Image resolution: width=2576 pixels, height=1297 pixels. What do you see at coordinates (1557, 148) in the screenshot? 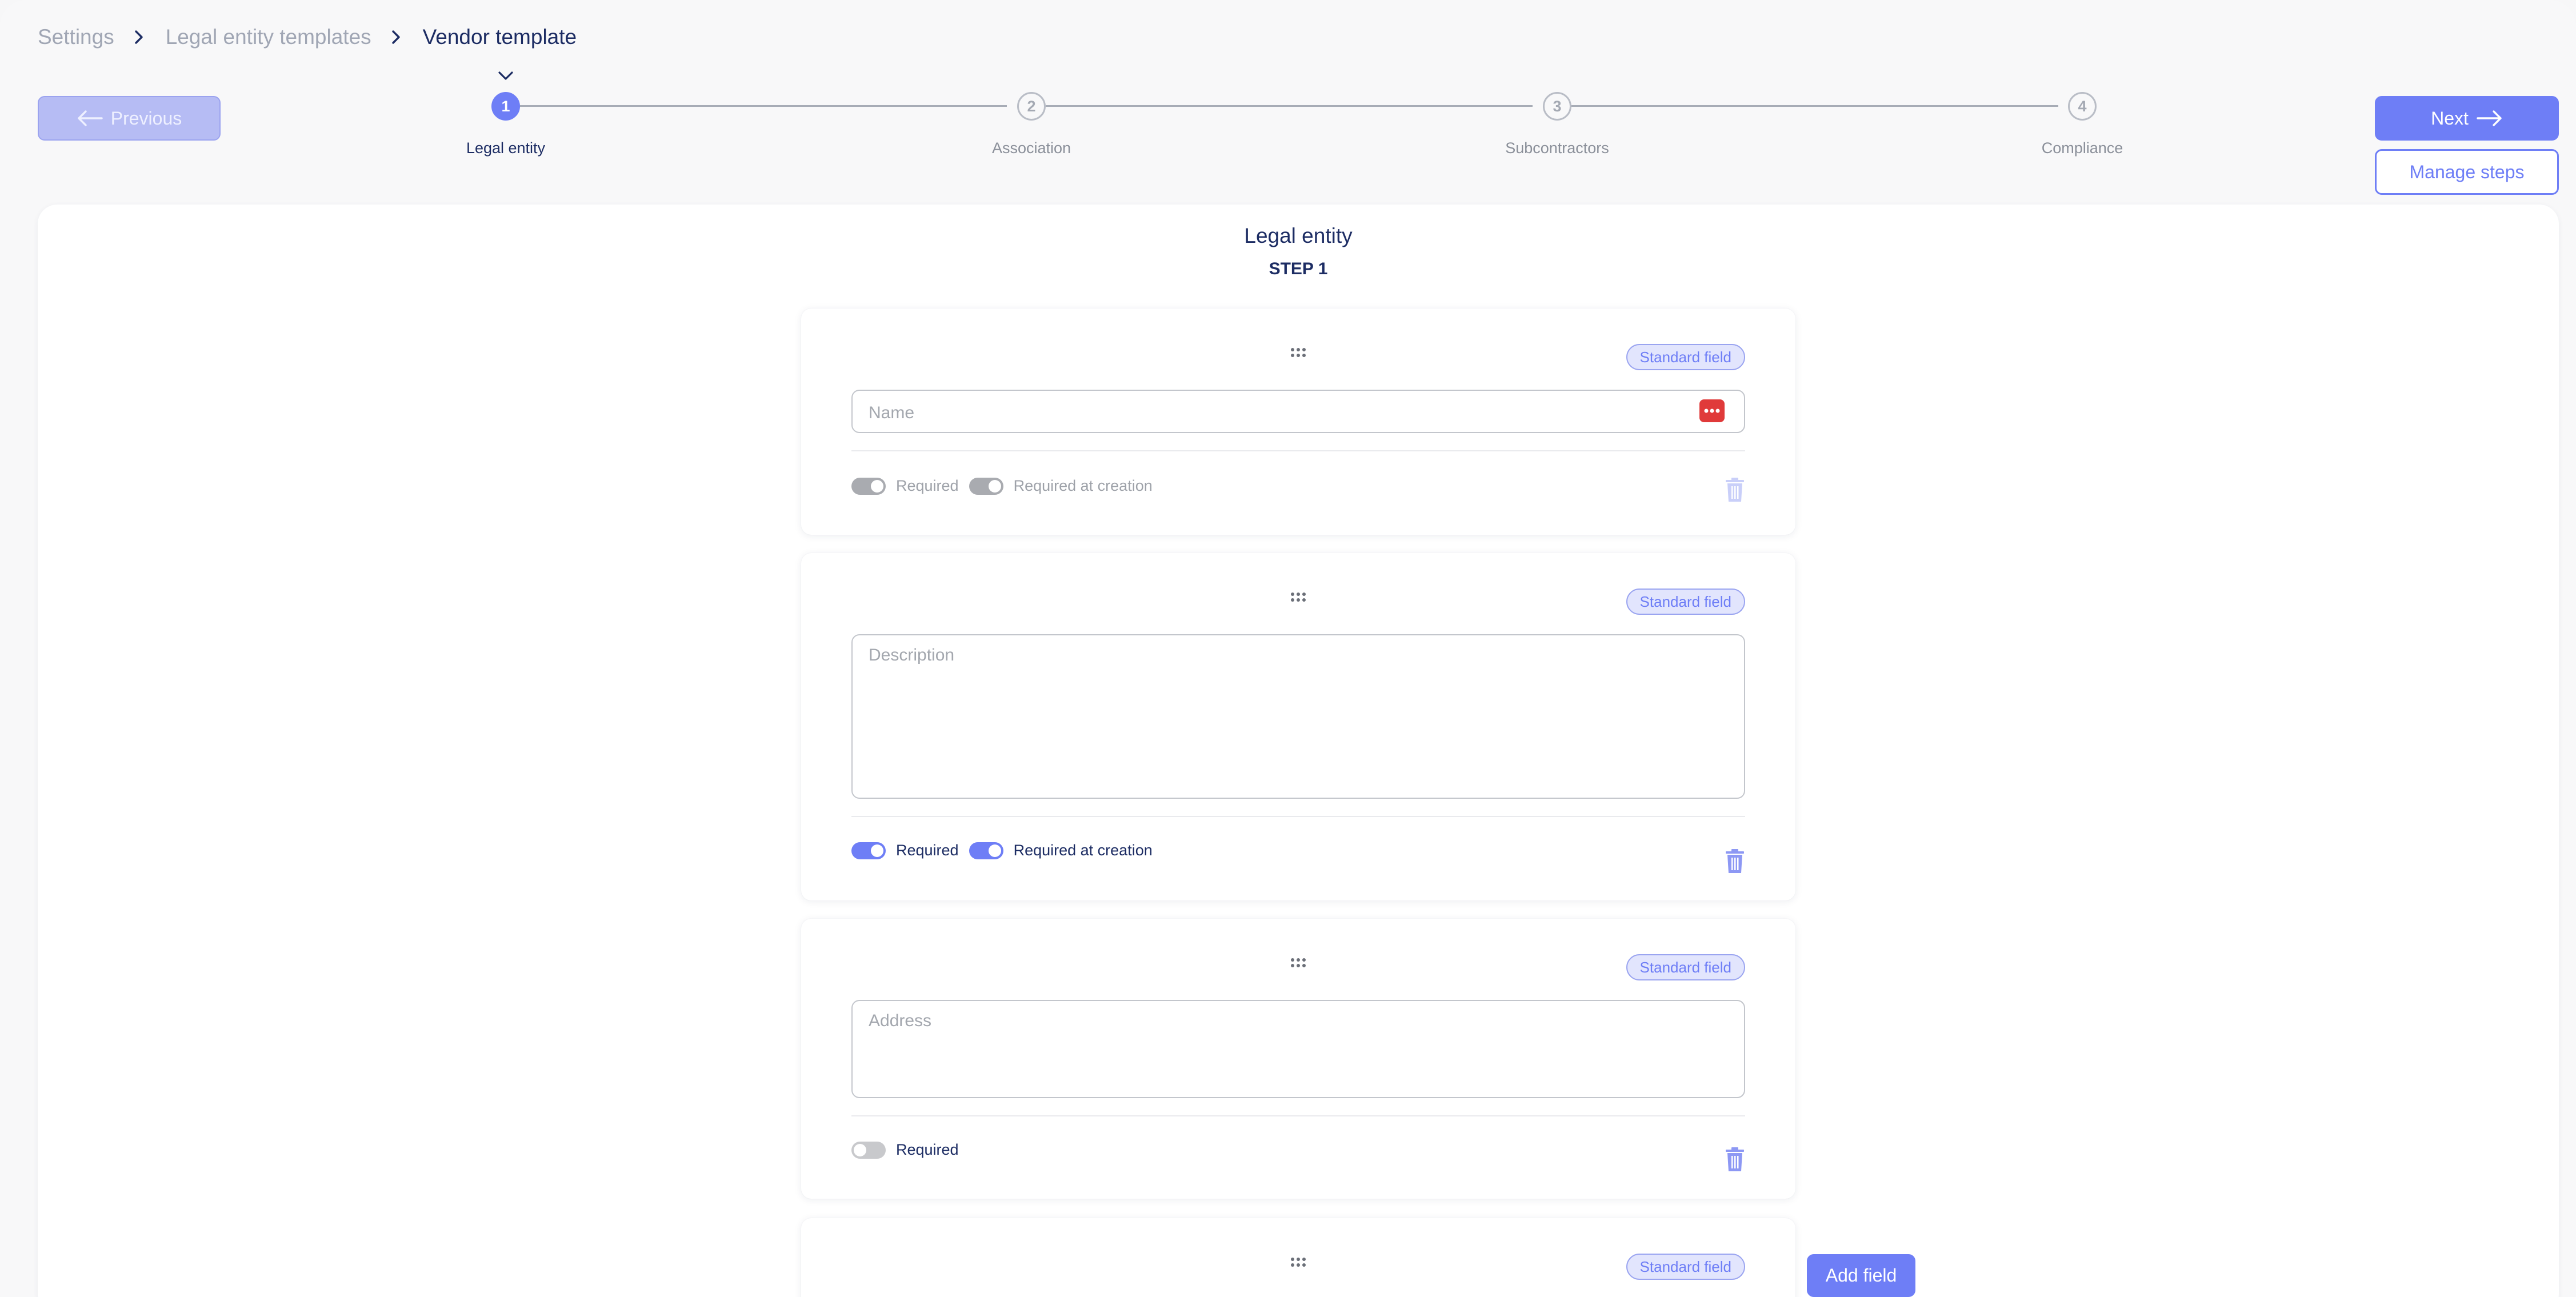
I see `step-3-label: Subcontractors` at bounding box center [1557, 148].